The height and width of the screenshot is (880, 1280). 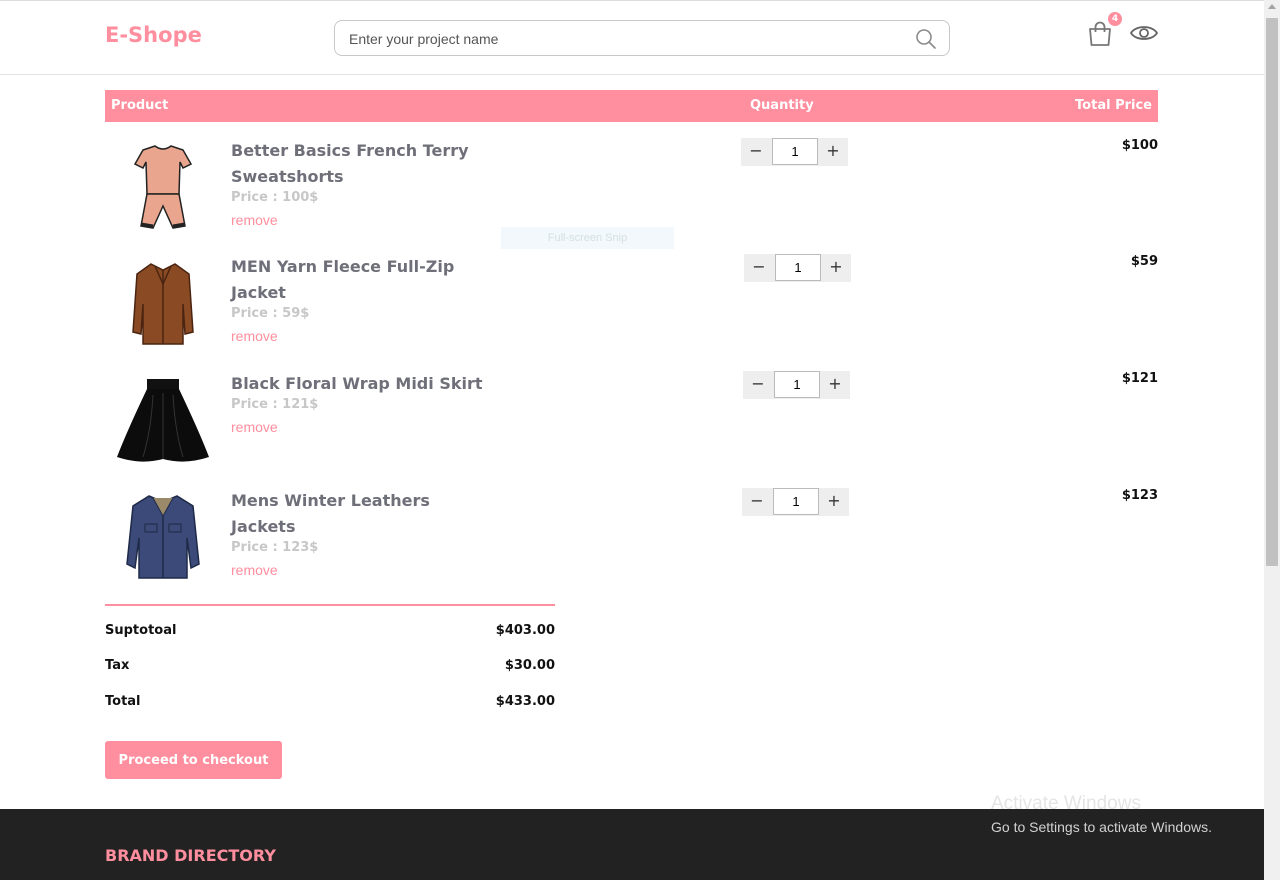 I want to click on product-name: Black Floral Wrap Midi Skirt, so click(x=361, y=384).